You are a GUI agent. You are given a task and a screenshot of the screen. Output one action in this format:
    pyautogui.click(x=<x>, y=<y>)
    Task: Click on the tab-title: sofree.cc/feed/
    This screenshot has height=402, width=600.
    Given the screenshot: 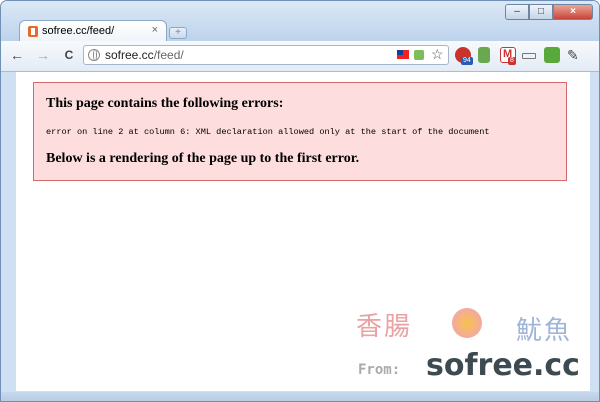 What is the action you would take?
    pyautogui.click(x=78, y=31)
    